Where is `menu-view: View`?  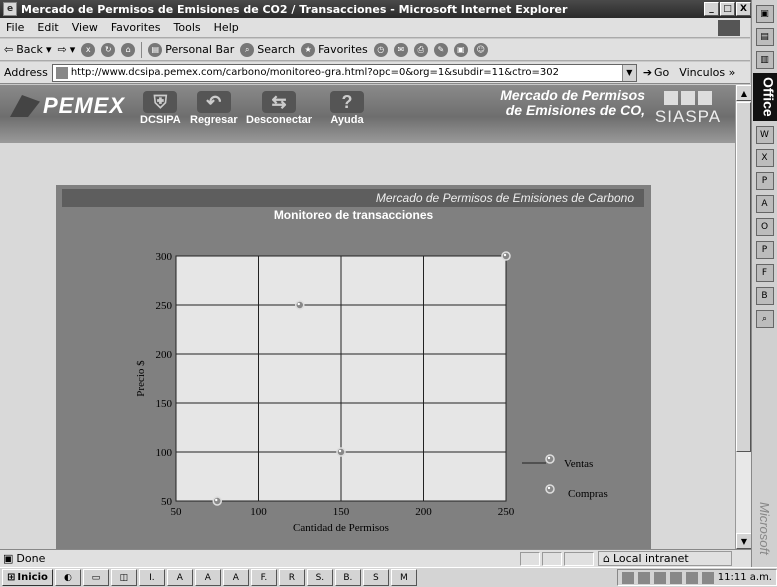
menu-view: View is located at coordinates (85, 27).